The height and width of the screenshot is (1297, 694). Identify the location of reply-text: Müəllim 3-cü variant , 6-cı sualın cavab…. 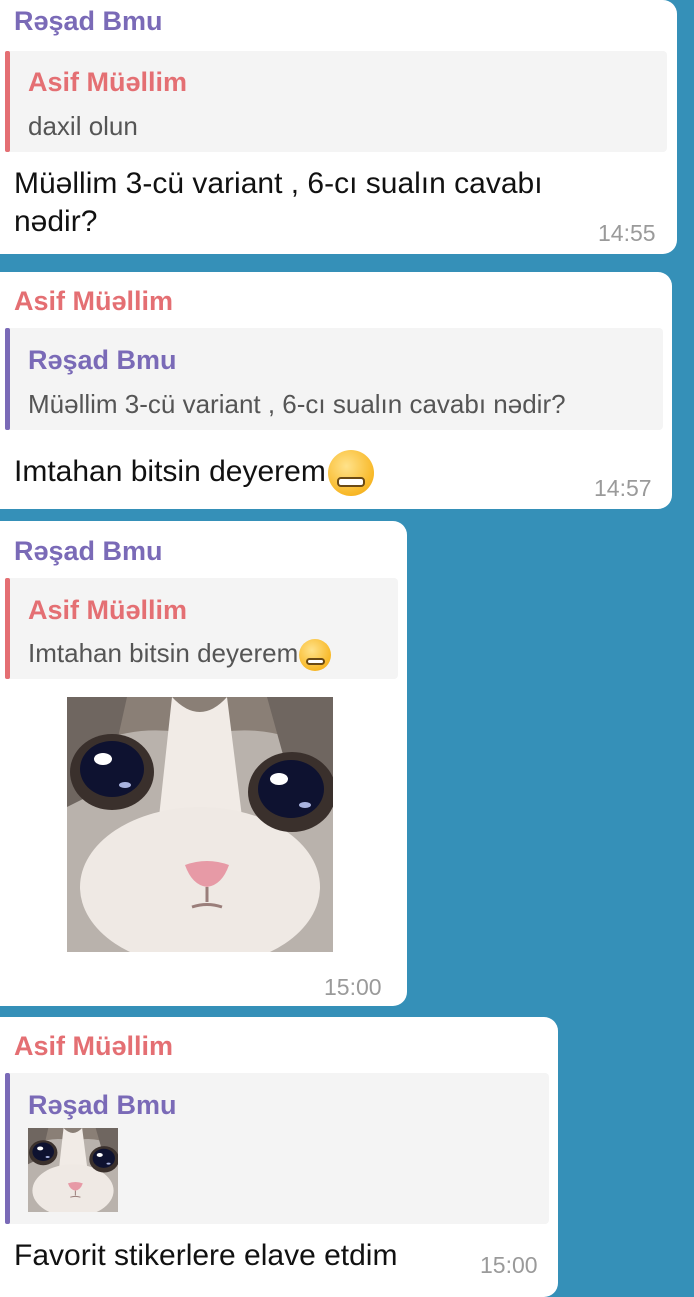
(297, 404).